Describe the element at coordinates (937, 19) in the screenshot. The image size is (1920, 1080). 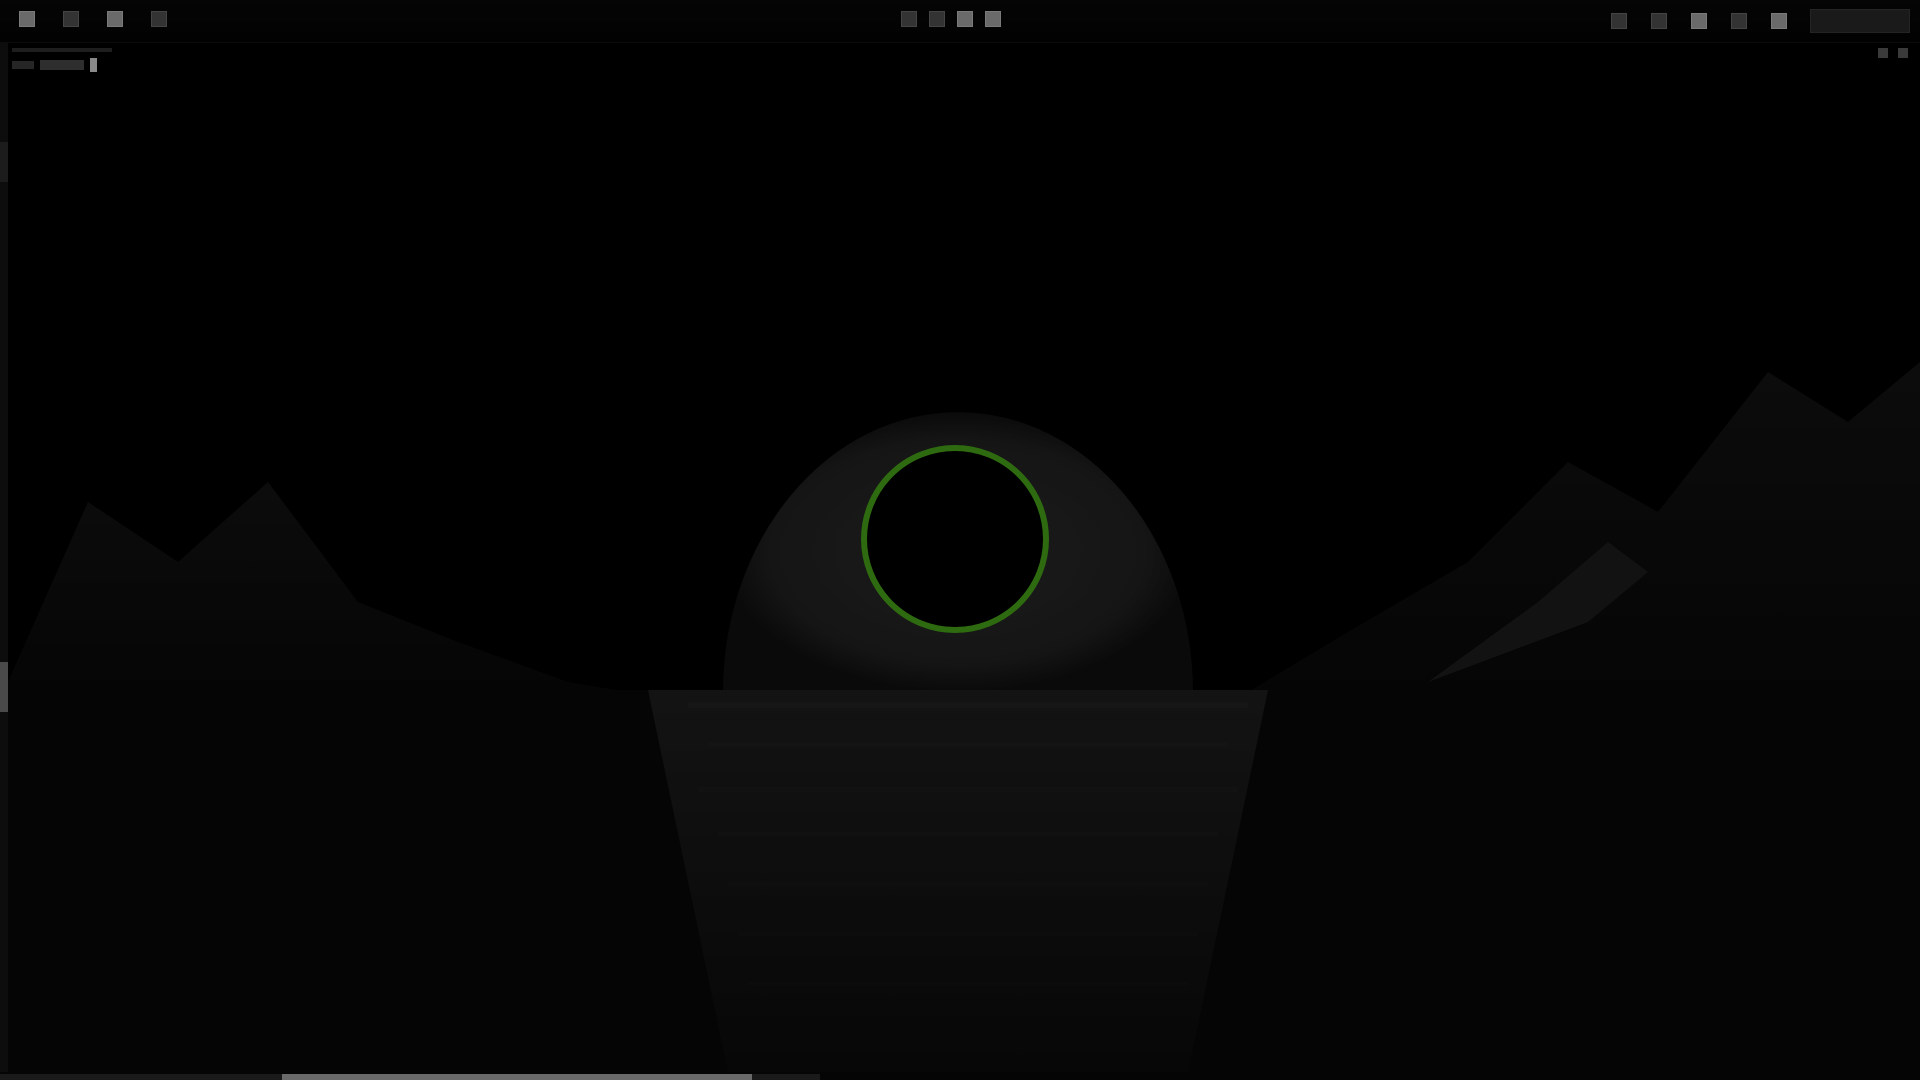
I see `move-icon` at that location.